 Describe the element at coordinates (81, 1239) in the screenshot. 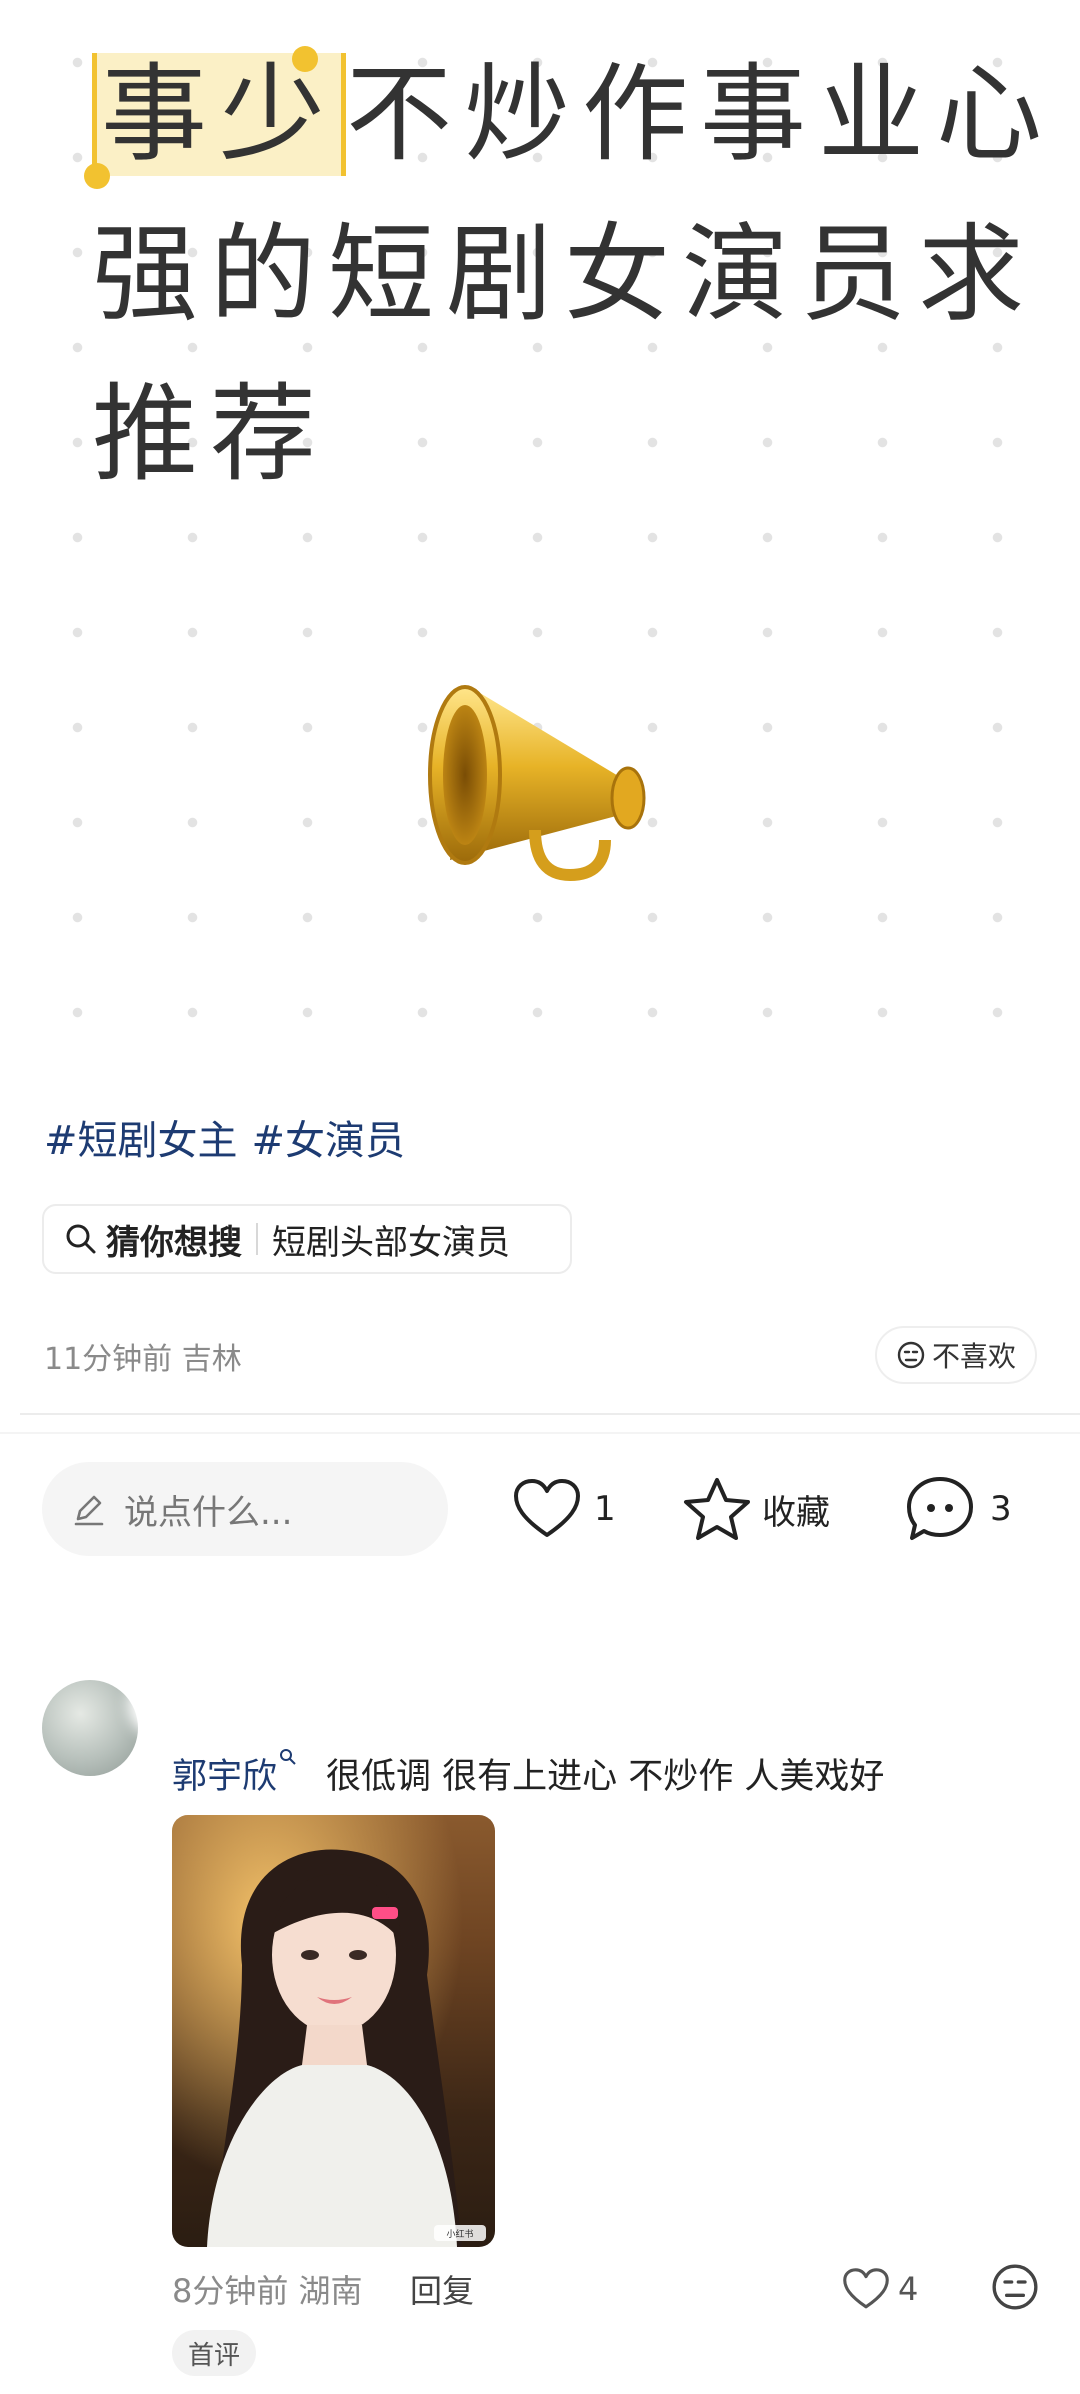

I see `search-icon` at that location.